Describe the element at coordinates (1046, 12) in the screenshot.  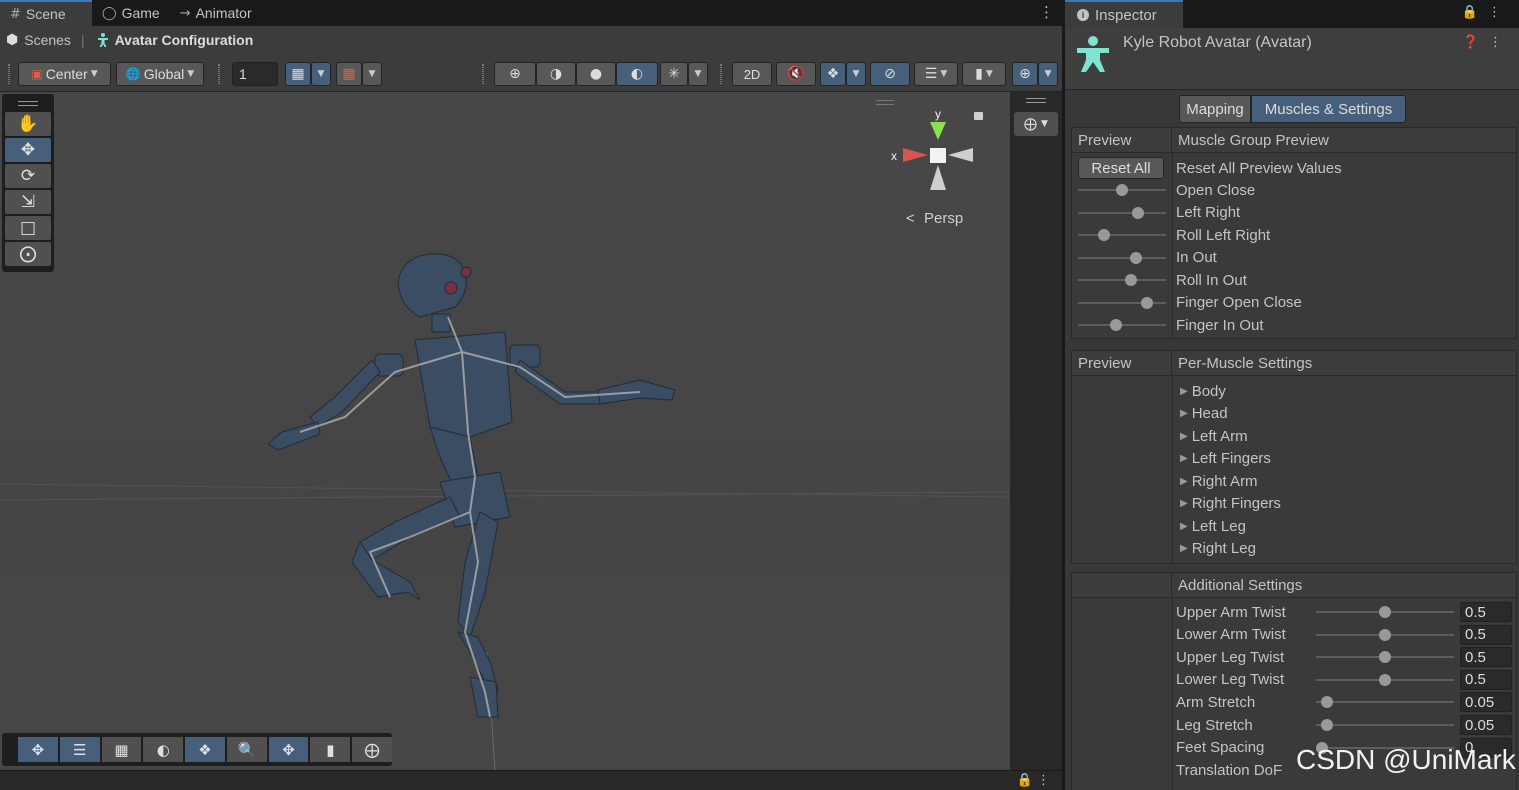
I see `kebab-menu-icon: ⋮` at that location.